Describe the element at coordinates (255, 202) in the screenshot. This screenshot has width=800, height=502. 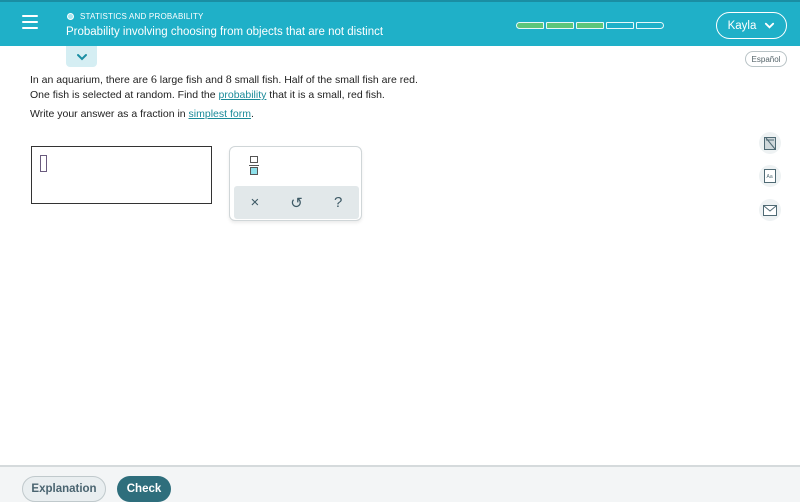
I see `clear-button: ×` at that location.